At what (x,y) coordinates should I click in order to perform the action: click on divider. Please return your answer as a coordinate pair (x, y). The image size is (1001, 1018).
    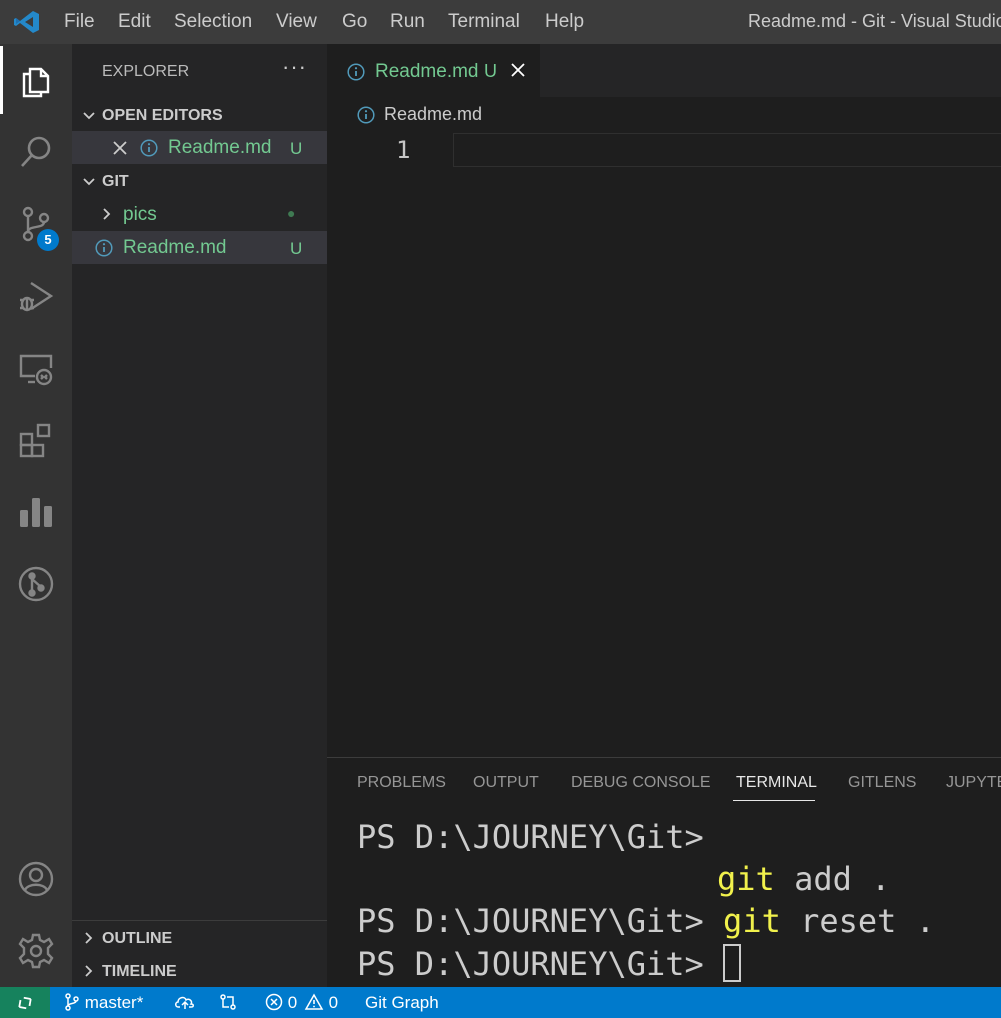
    Looking at the image, I should click on (199, 920).